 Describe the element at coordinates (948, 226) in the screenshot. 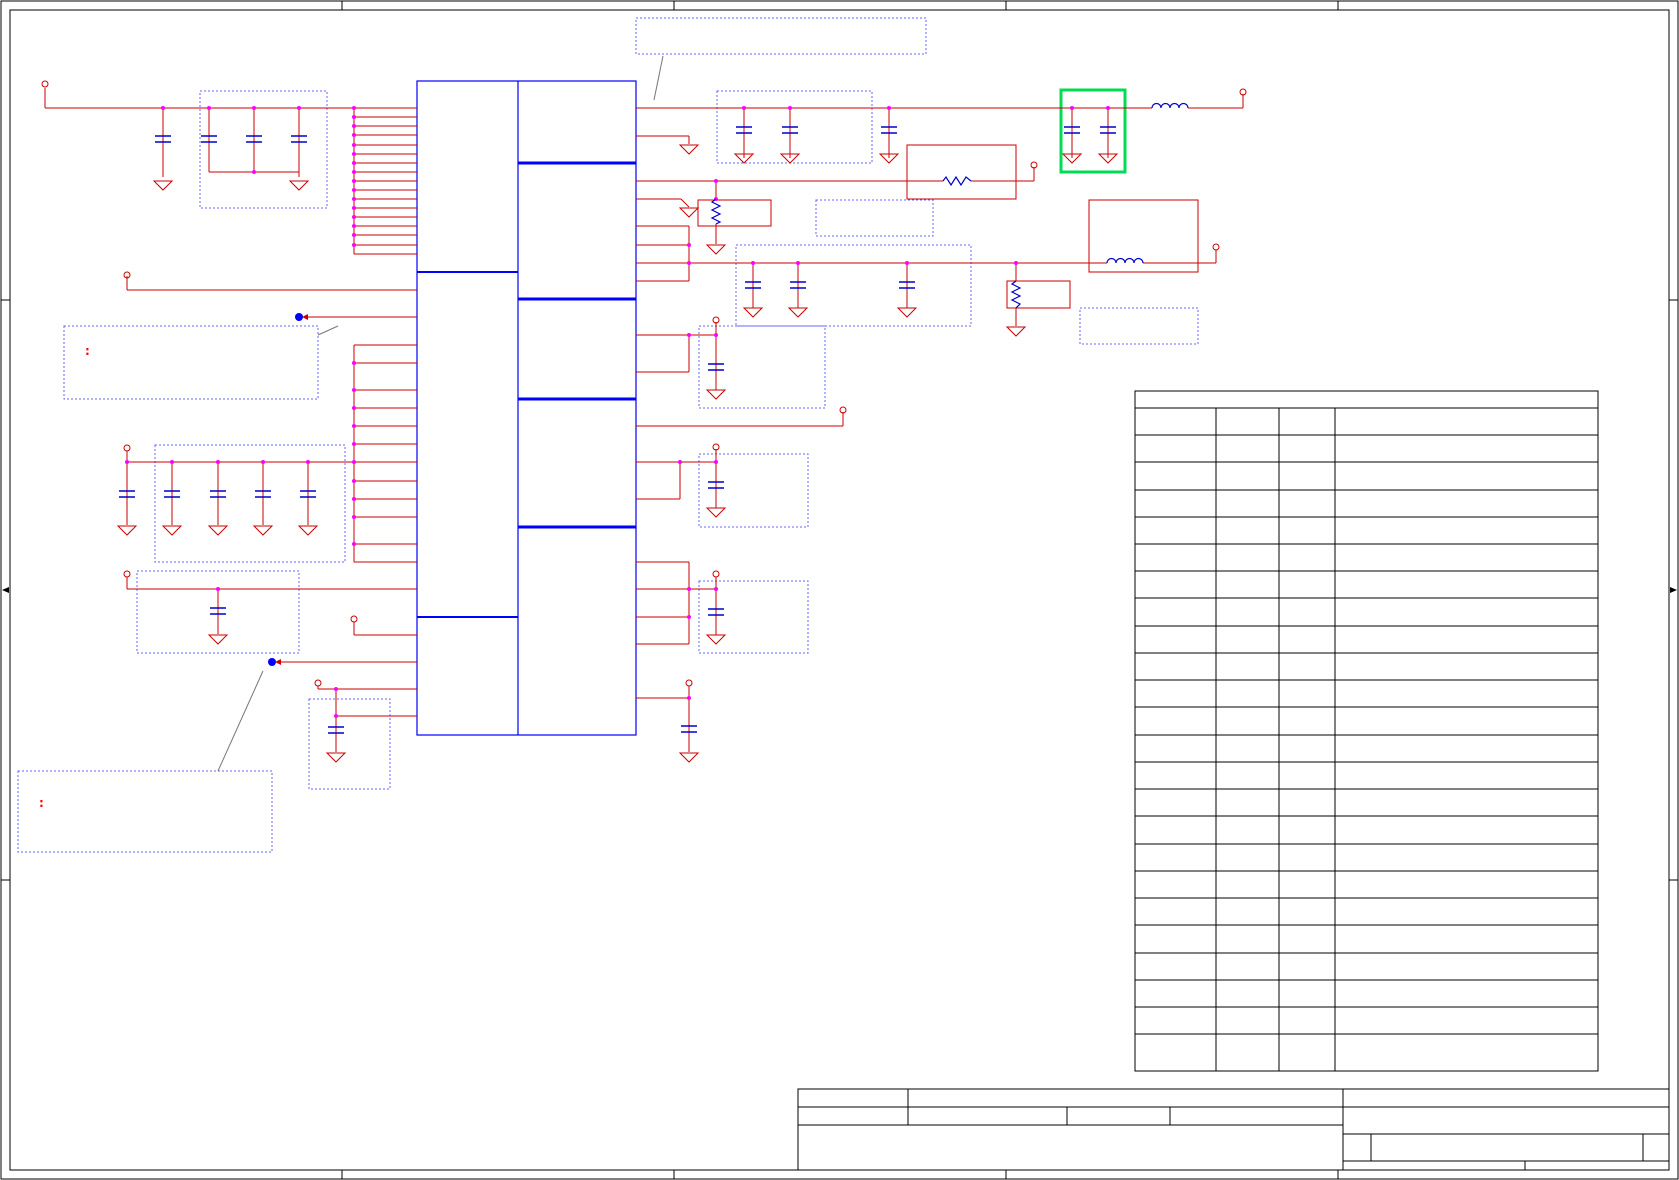

I see `component-boxes` at that location.